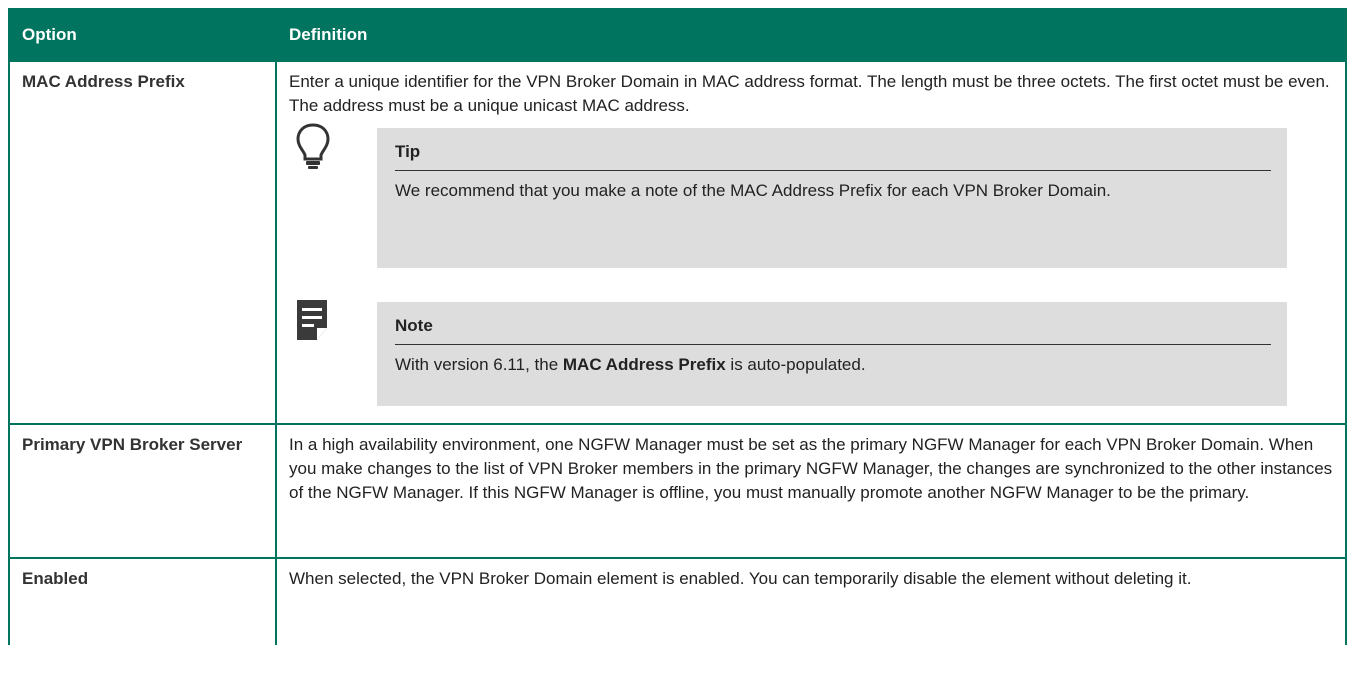 The height and width of the screenshot is (694, 1353). I want to click on option-column-header: Option, so click(142, 35).